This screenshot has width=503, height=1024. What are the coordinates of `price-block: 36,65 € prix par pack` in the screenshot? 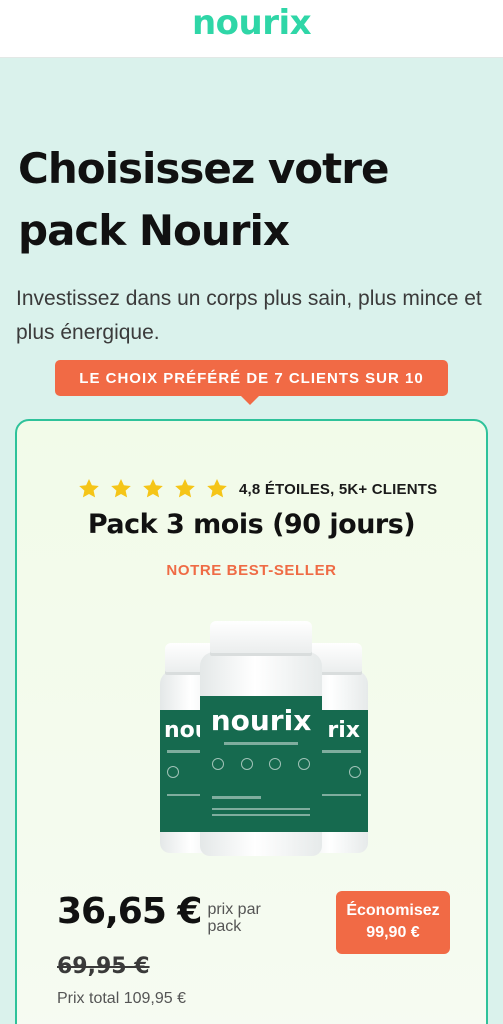 It's located at (172, 913).